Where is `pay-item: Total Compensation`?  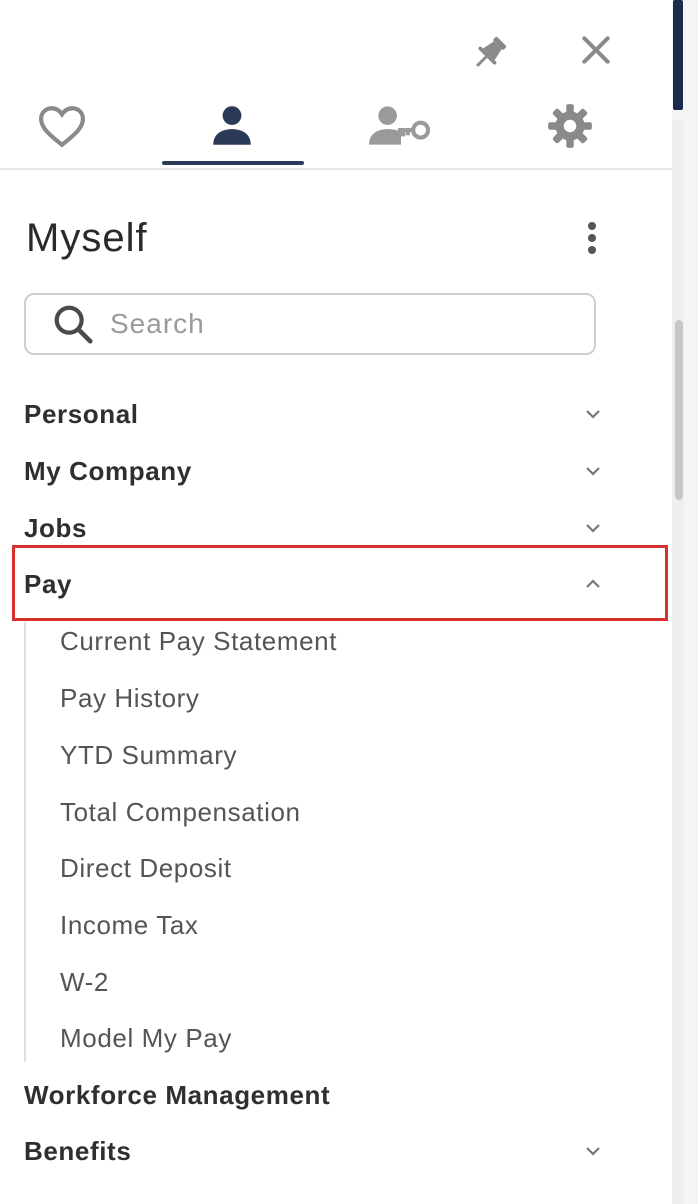
pay-item: Total Compensation is located at coordinates (324, 812).